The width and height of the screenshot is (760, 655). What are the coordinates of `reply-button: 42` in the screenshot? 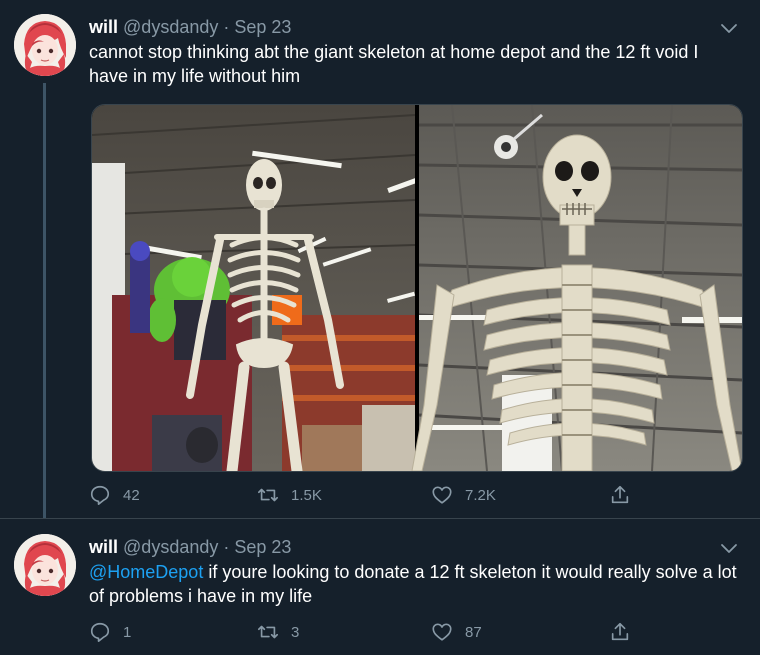 It's located at (114, 495).